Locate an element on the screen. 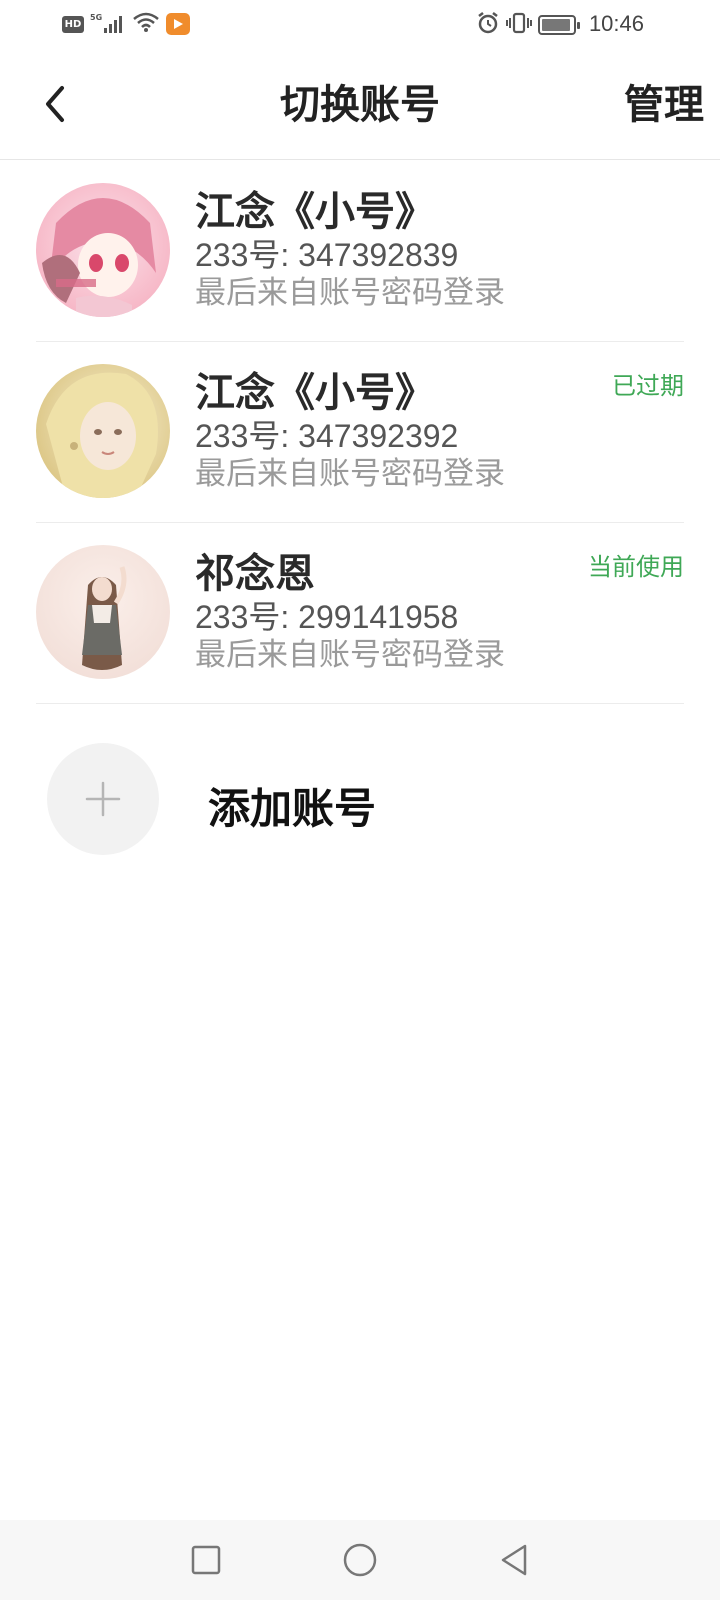 The height and width of the screenshot is (1600, 720). manage-button: 管理 is located at coordinates (664, 105).